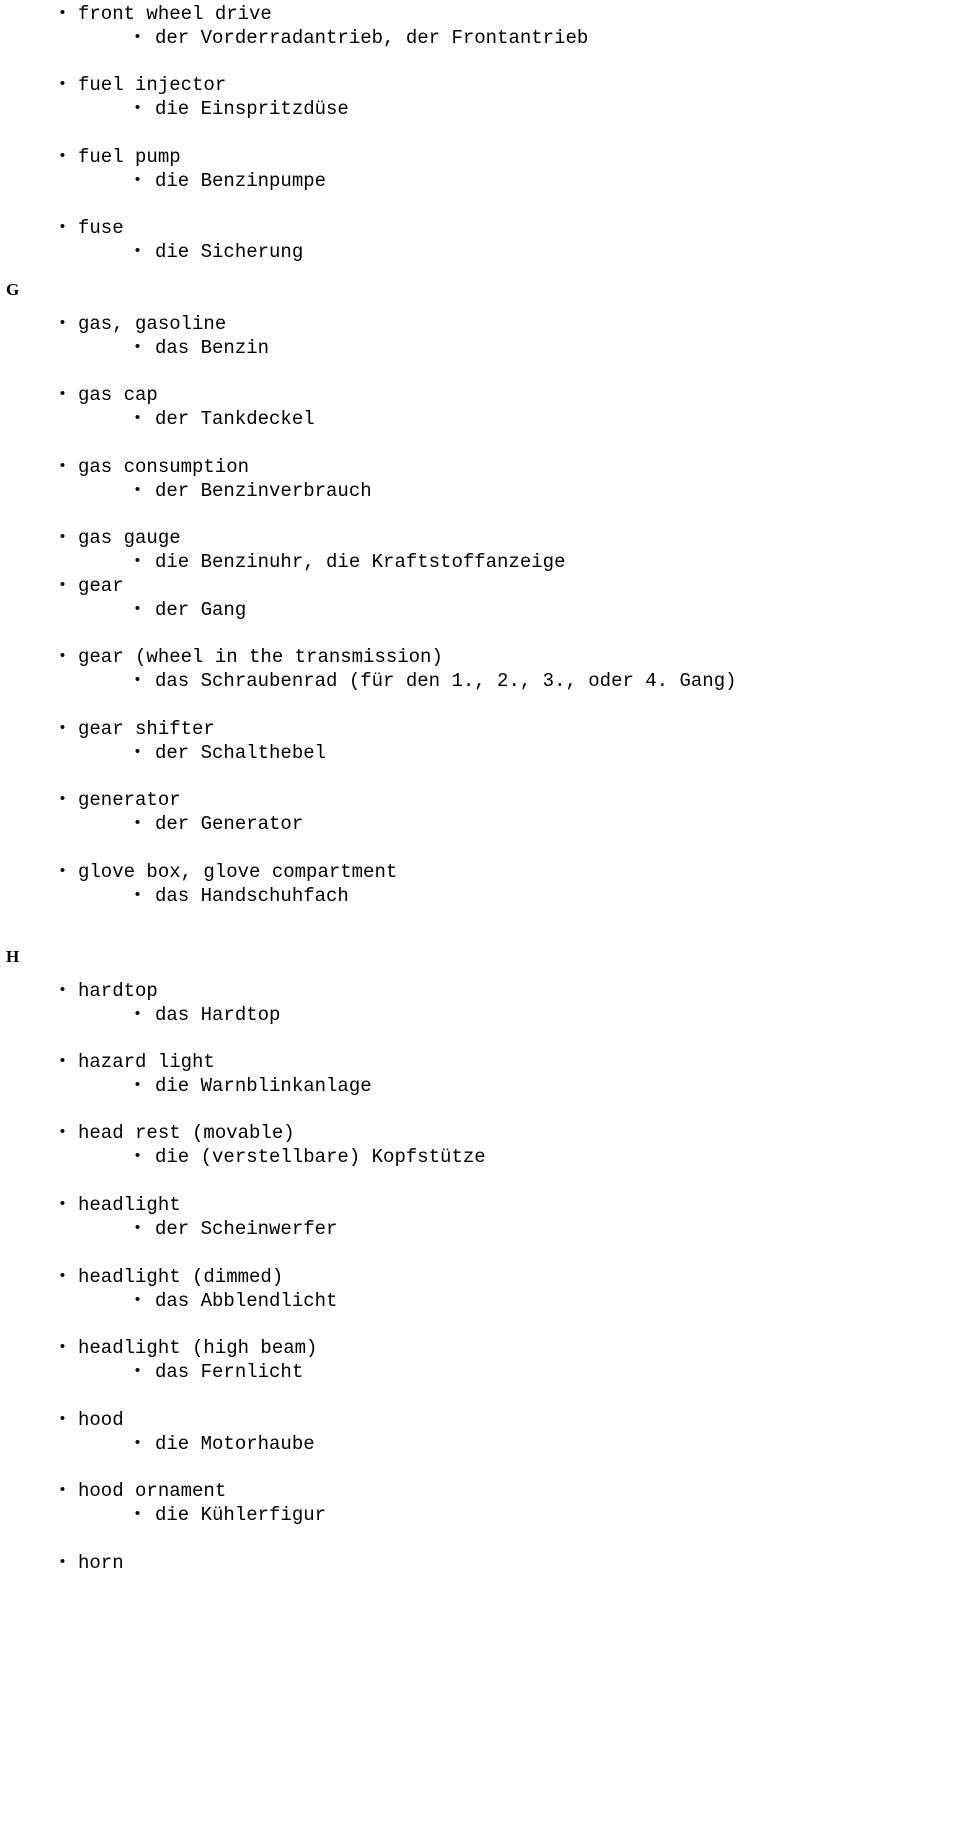 The image size is (960, 1827). I want to click on term-text: gas, gasoline, so click(152, 324).